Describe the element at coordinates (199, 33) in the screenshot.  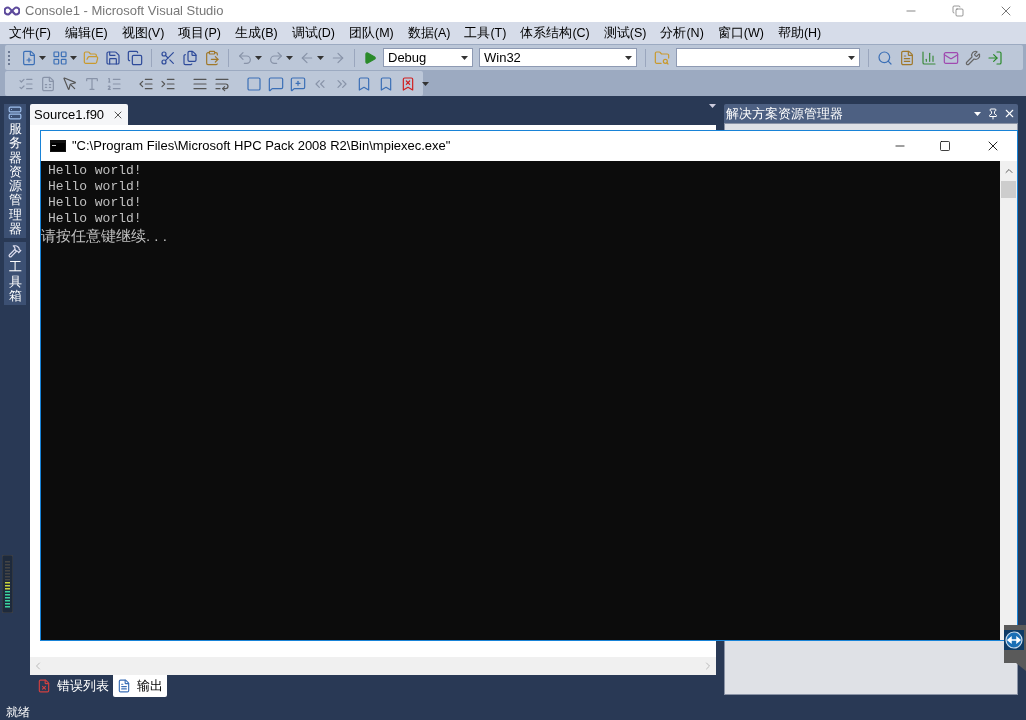
I see `menu-item: 项目(P)` at that location.